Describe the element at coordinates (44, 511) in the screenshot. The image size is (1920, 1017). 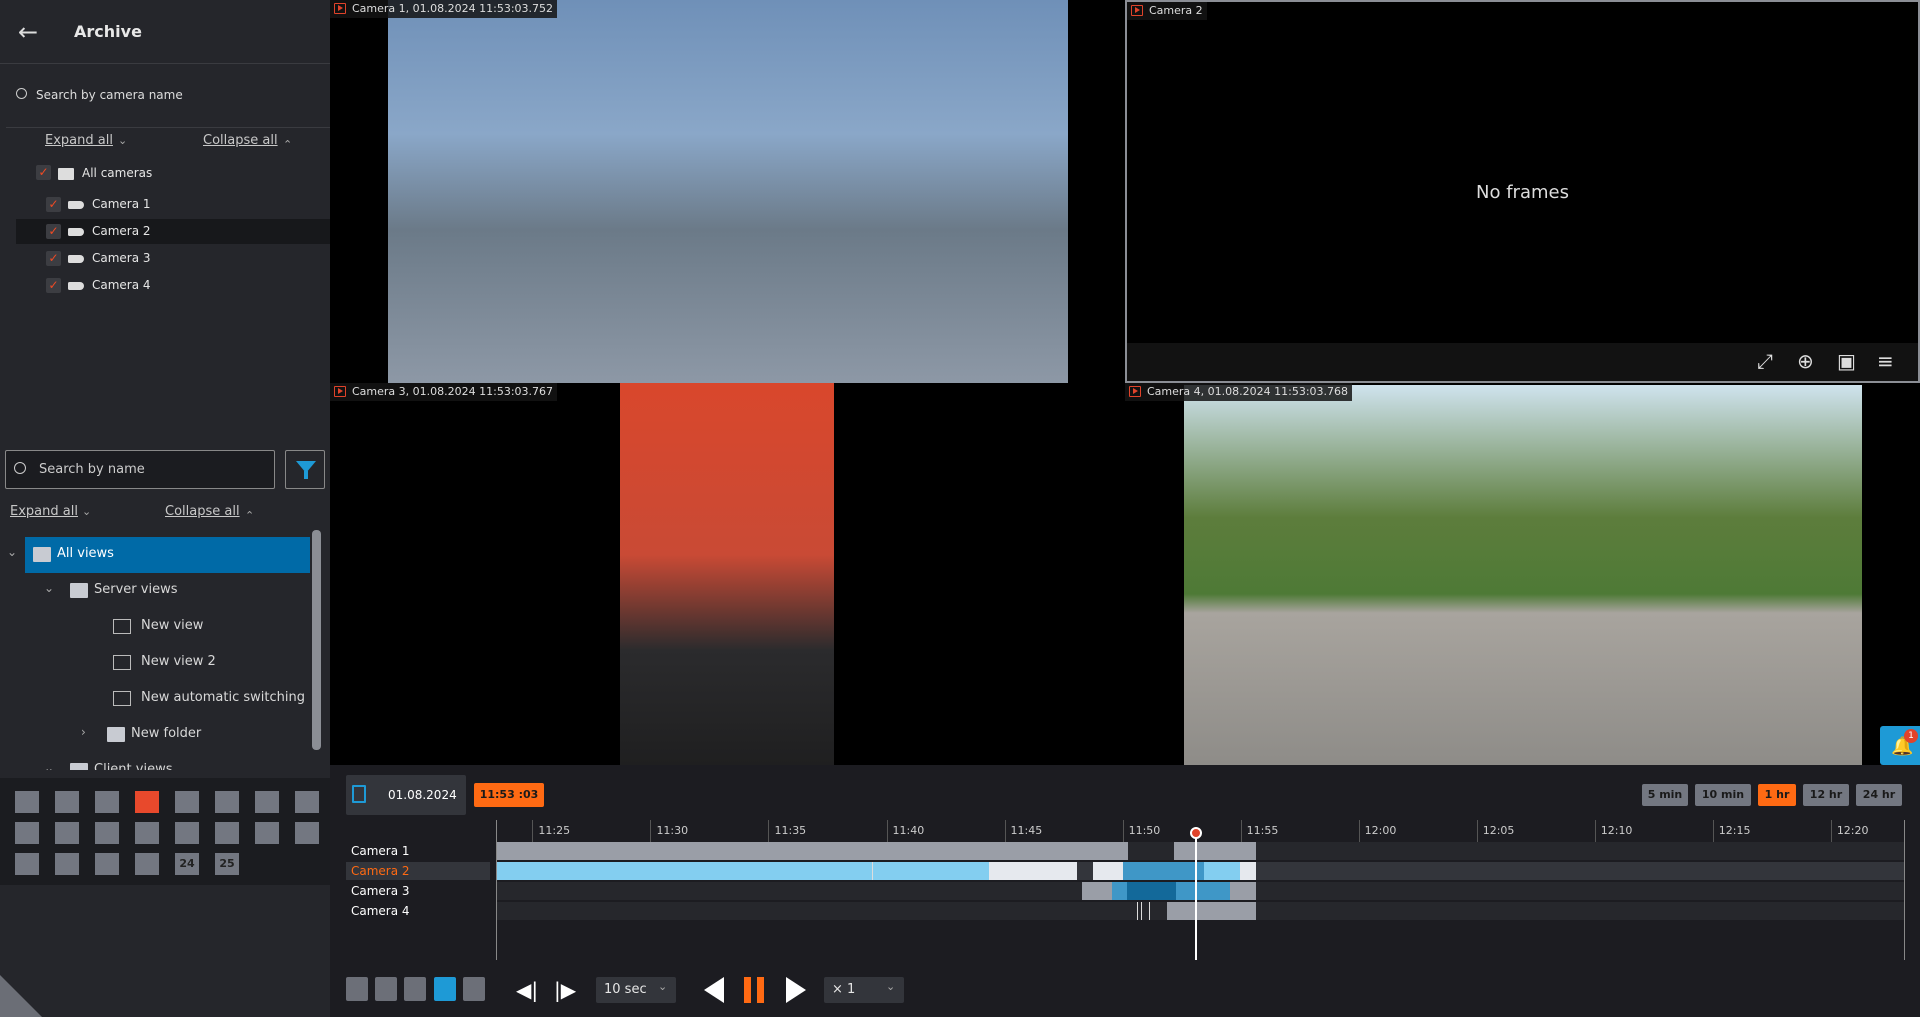
I see `expand-all-views: Expand all` at that location.